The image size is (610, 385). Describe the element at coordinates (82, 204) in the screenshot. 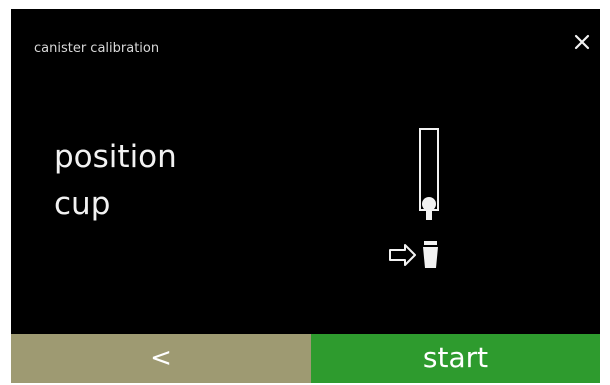

I see `instruction-line-2: cup` at that location.